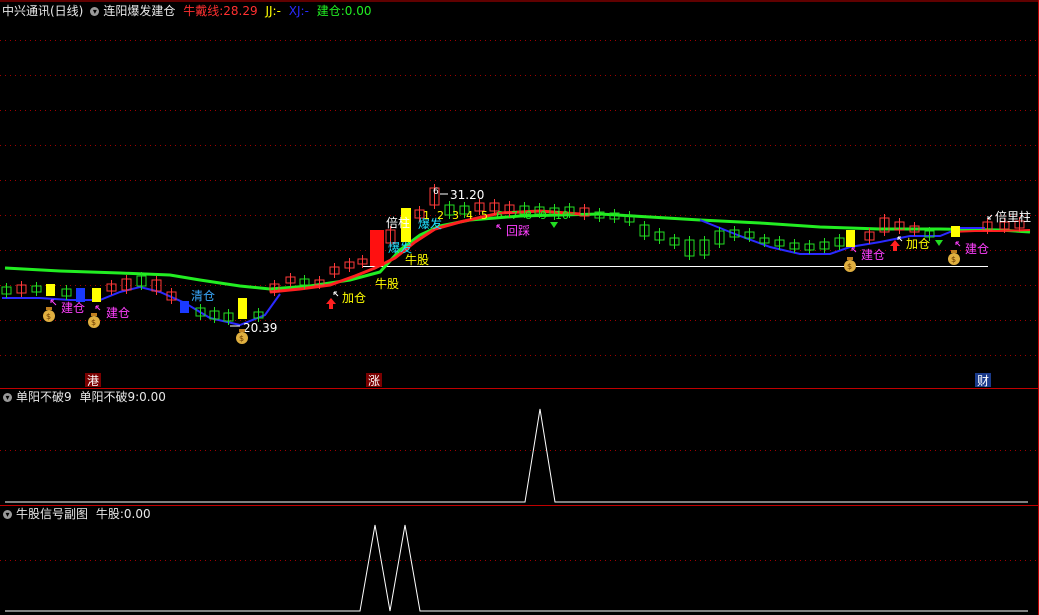 The image size is (1039, 615). What do you see at coordinates (358, 11) in the screenshot?
I see `jc-value: 0.00` at bounding box center [358, 11].